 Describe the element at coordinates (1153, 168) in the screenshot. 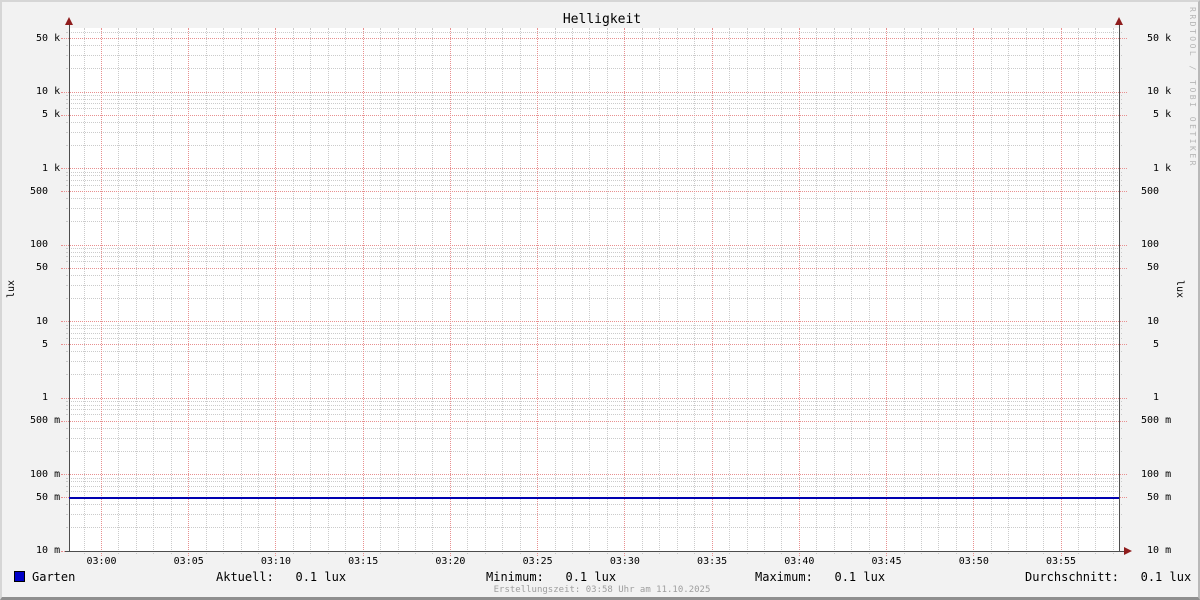

I see `y-tick-label-right: 1 k` at that location.